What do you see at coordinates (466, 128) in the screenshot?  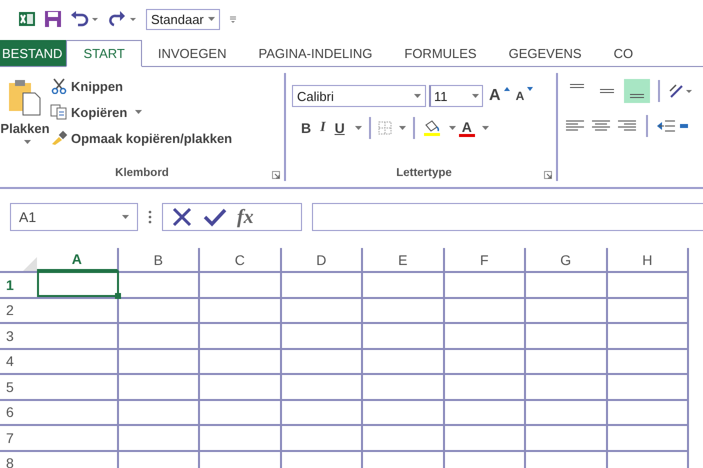 I see `font-color-button: A` at bounding box center [466, 128].